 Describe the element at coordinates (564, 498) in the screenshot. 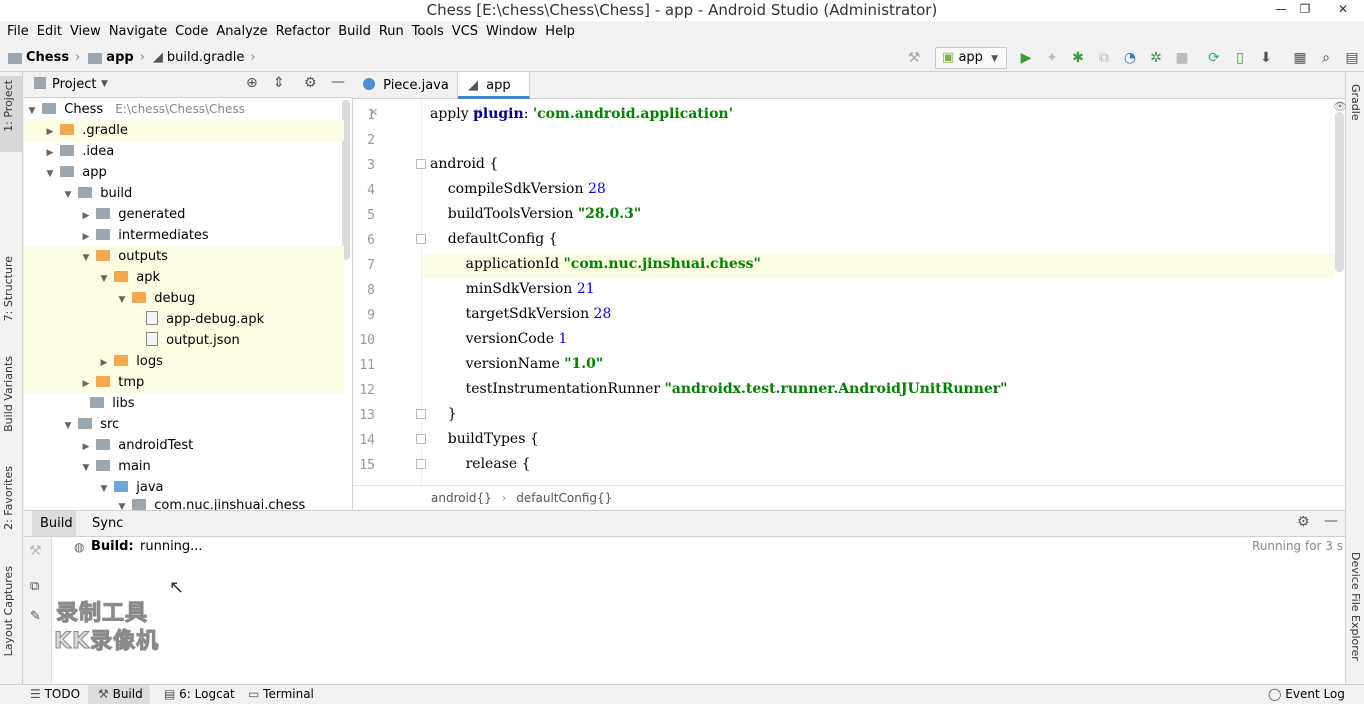

I see `editor-crumb-defaultconfig: defaultConfig{}` at that location.